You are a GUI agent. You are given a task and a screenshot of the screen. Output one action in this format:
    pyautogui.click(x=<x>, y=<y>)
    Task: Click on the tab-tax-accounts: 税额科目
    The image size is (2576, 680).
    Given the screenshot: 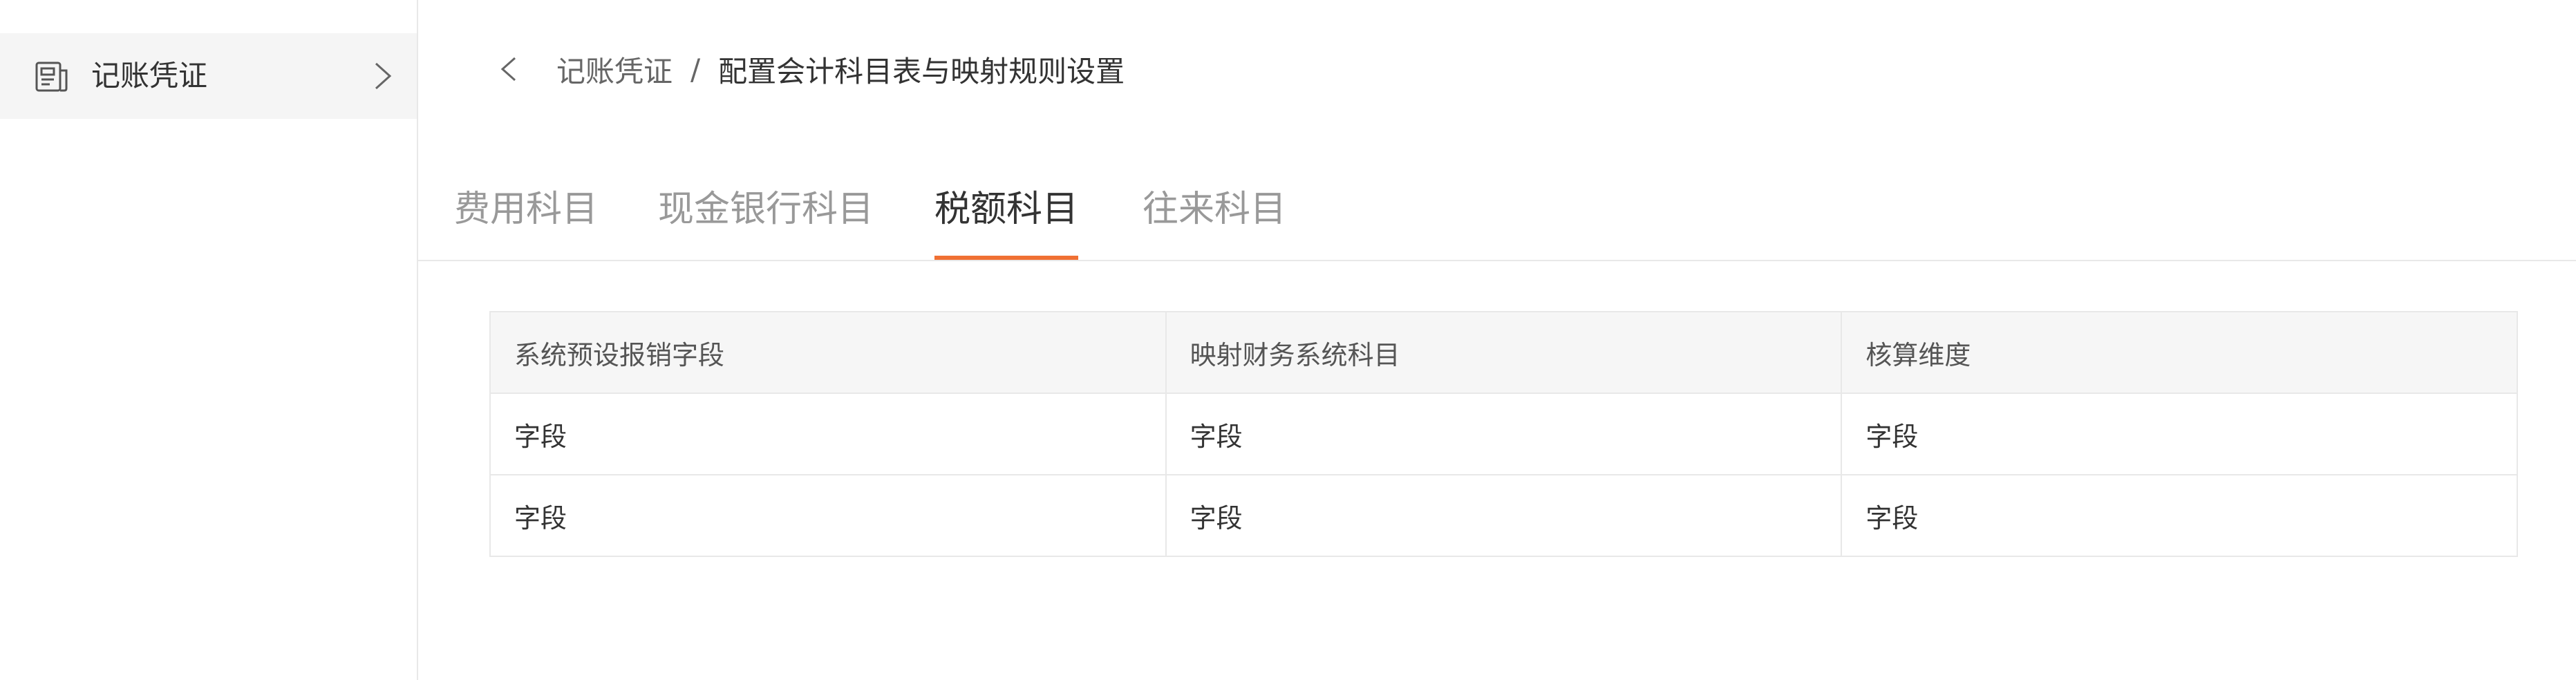 What is the action you would take?
    pyautogui.click(x=1006, y=219)
    